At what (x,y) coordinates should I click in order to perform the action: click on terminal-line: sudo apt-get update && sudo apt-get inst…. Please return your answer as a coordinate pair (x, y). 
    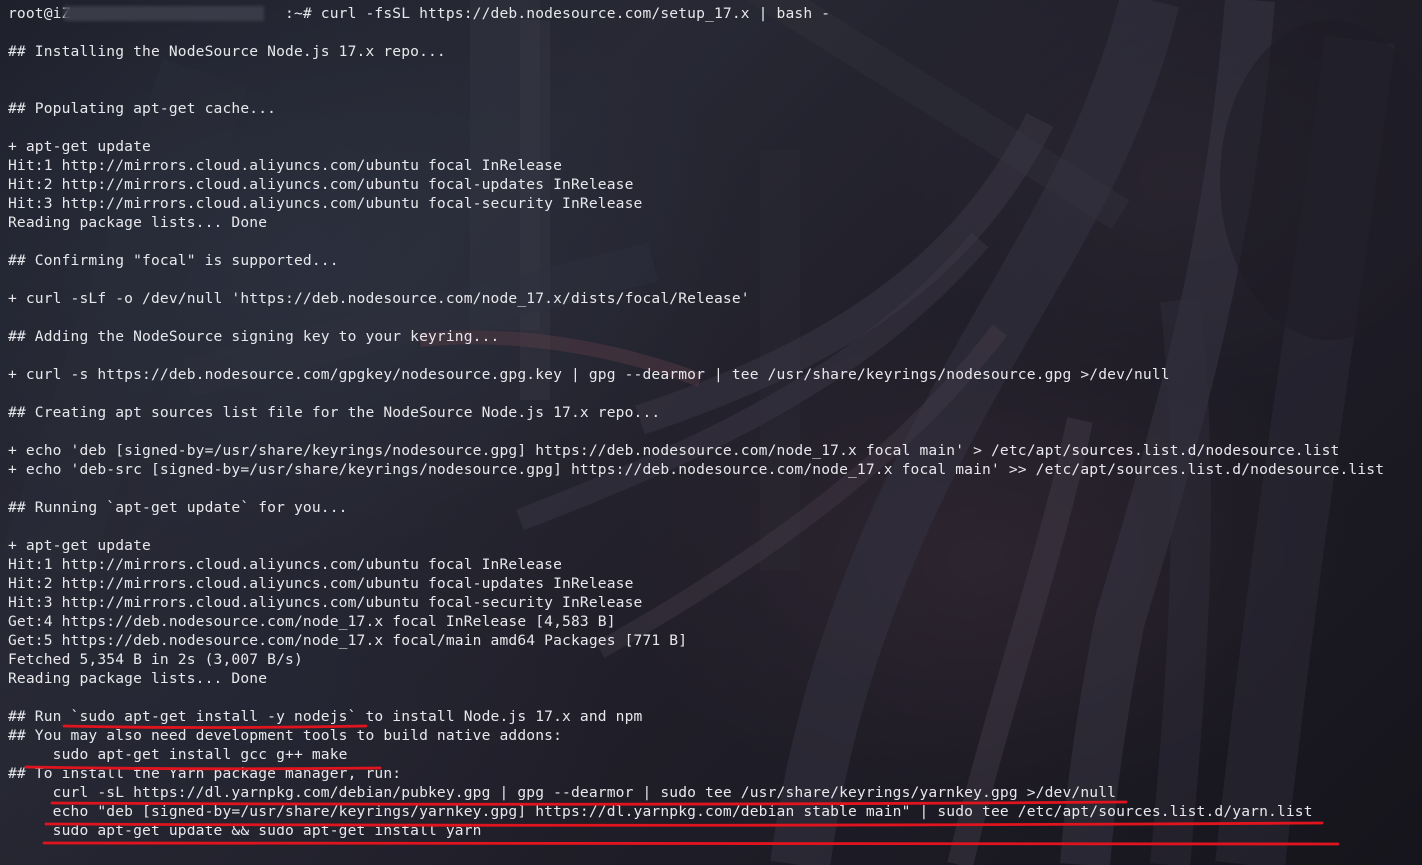
    Looking at the image, I should click on (245, 830).